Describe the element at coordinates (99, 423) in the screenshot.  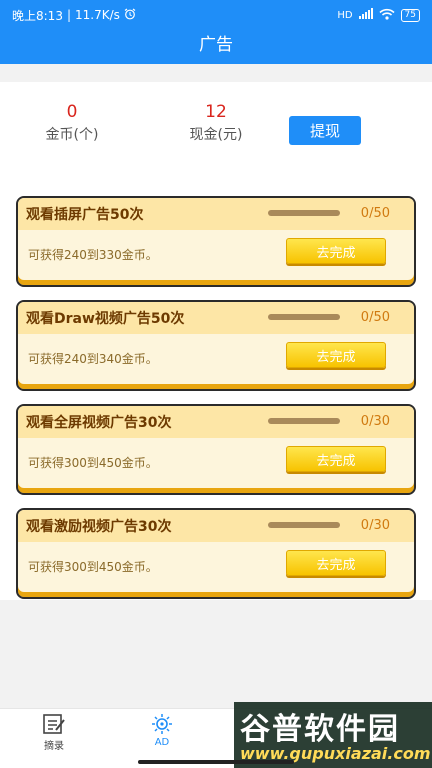
I see `task-title: 观看全屏视频广告30次` at that location.